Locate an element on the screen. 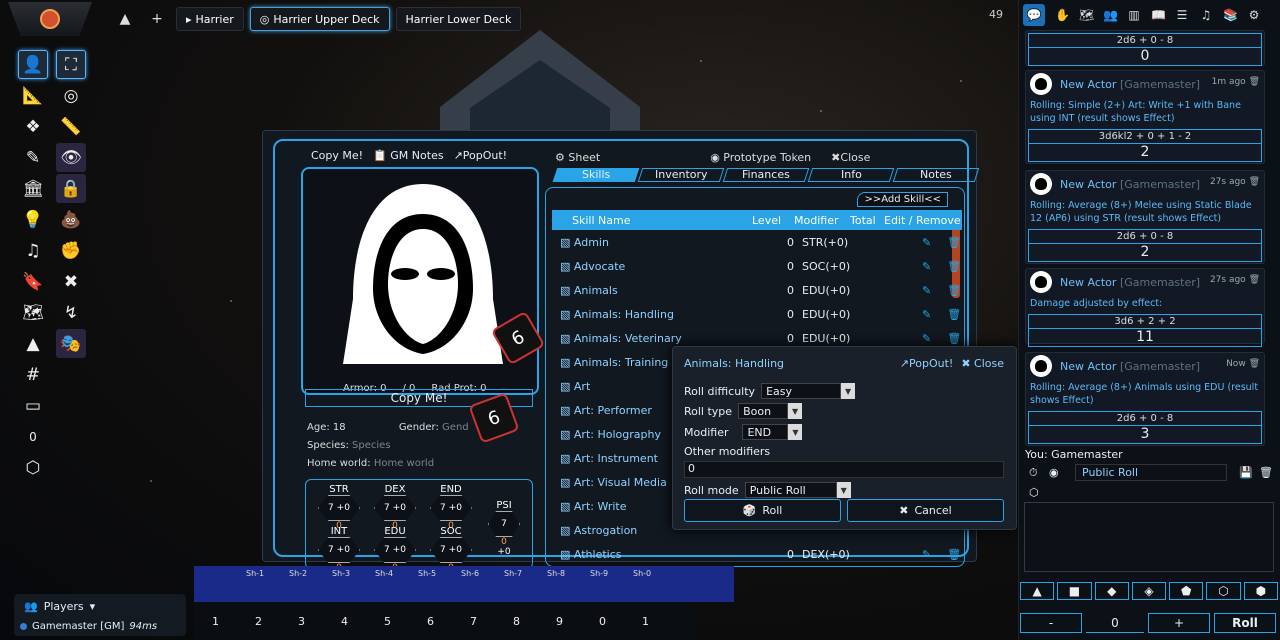  skill-name: ▧ Admin is located at coordinates (660, 242).